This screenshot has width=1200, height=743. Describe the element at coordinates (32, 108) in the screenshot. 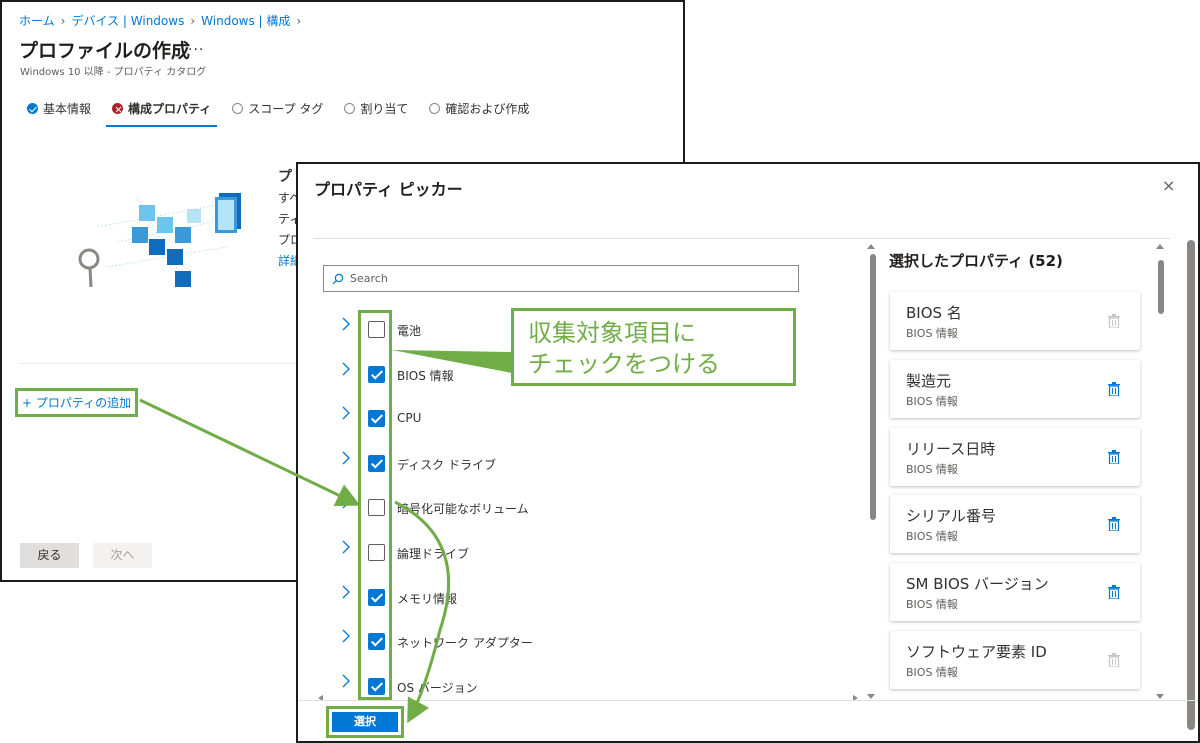

I see `check-circle-icon` at that location.